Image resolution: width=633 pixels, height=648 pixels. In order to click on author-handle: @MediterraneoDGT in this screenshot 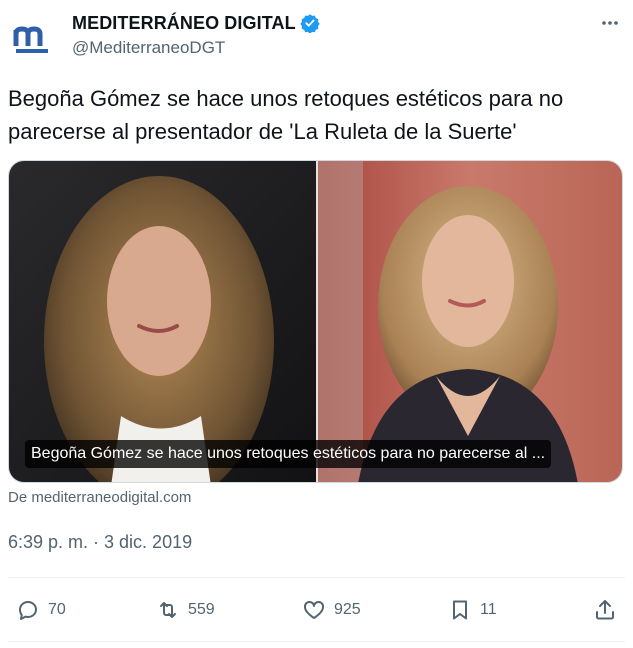, I will do `click(196, 48)`.